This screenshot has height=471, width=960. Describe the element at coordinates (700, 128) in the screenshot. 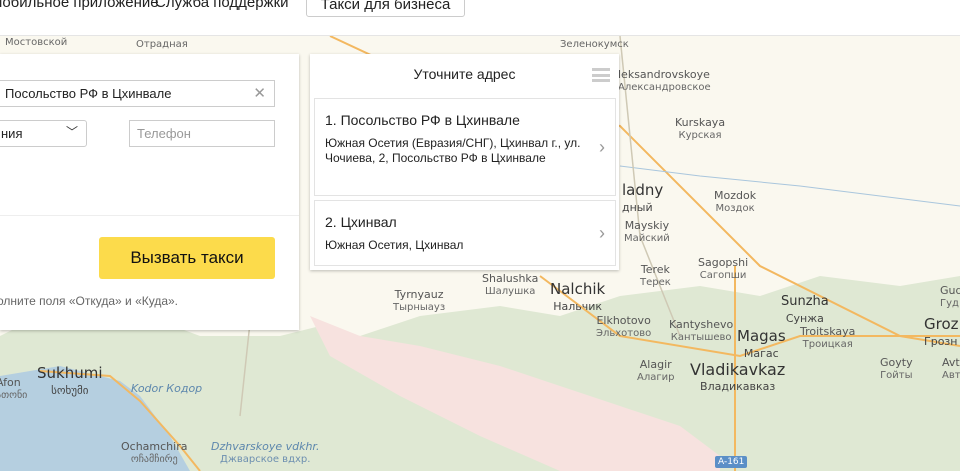

I see `map-label: Kurskaya Курская` at that location.